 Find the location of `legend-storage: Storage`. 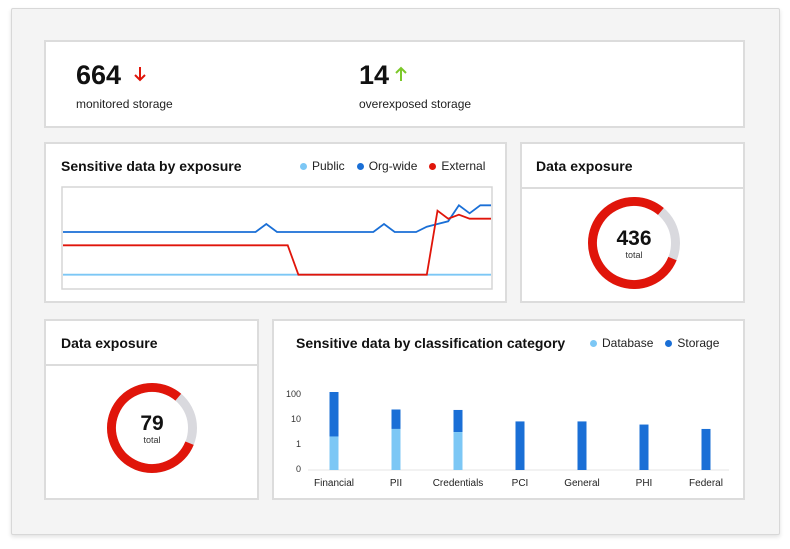

legend-storage: Storage is located at coordinates (692, 343).